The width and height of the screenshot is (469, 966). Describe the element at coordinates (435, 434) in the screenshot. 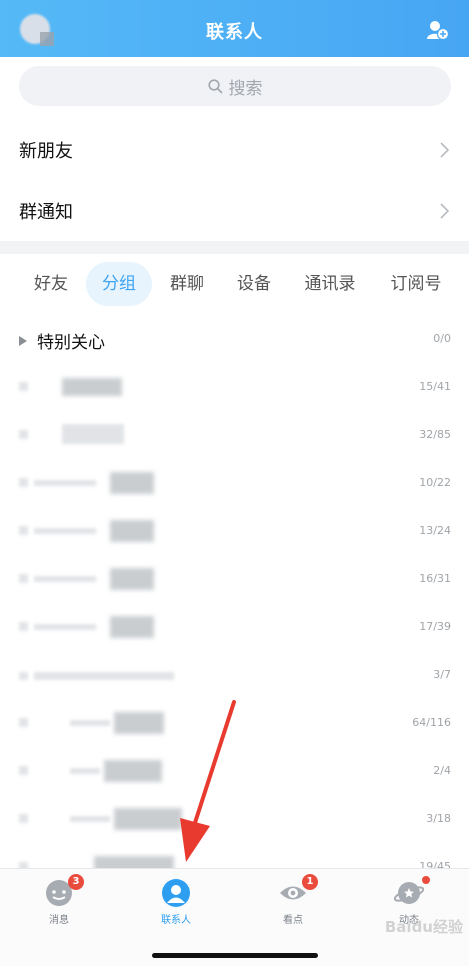

I see `group-count: 32/85` at that location.